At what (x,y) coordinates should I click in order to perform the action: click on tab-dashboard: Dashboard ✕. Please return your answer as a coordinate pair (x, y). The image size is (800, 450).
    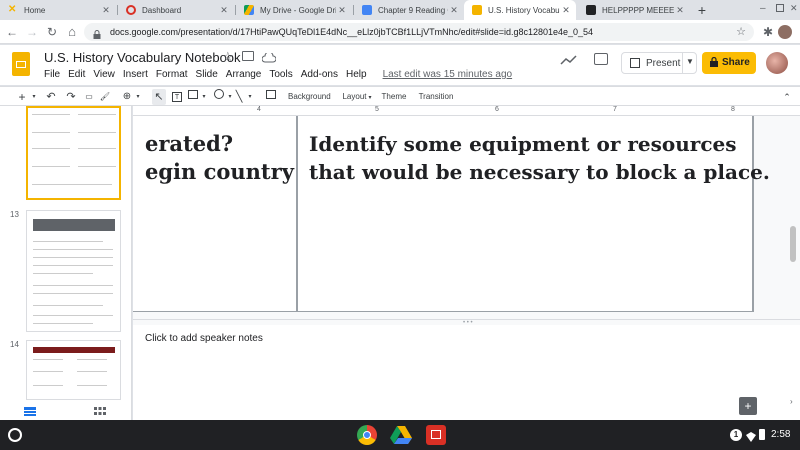
    Looking at the image, I should click on (176, 10).